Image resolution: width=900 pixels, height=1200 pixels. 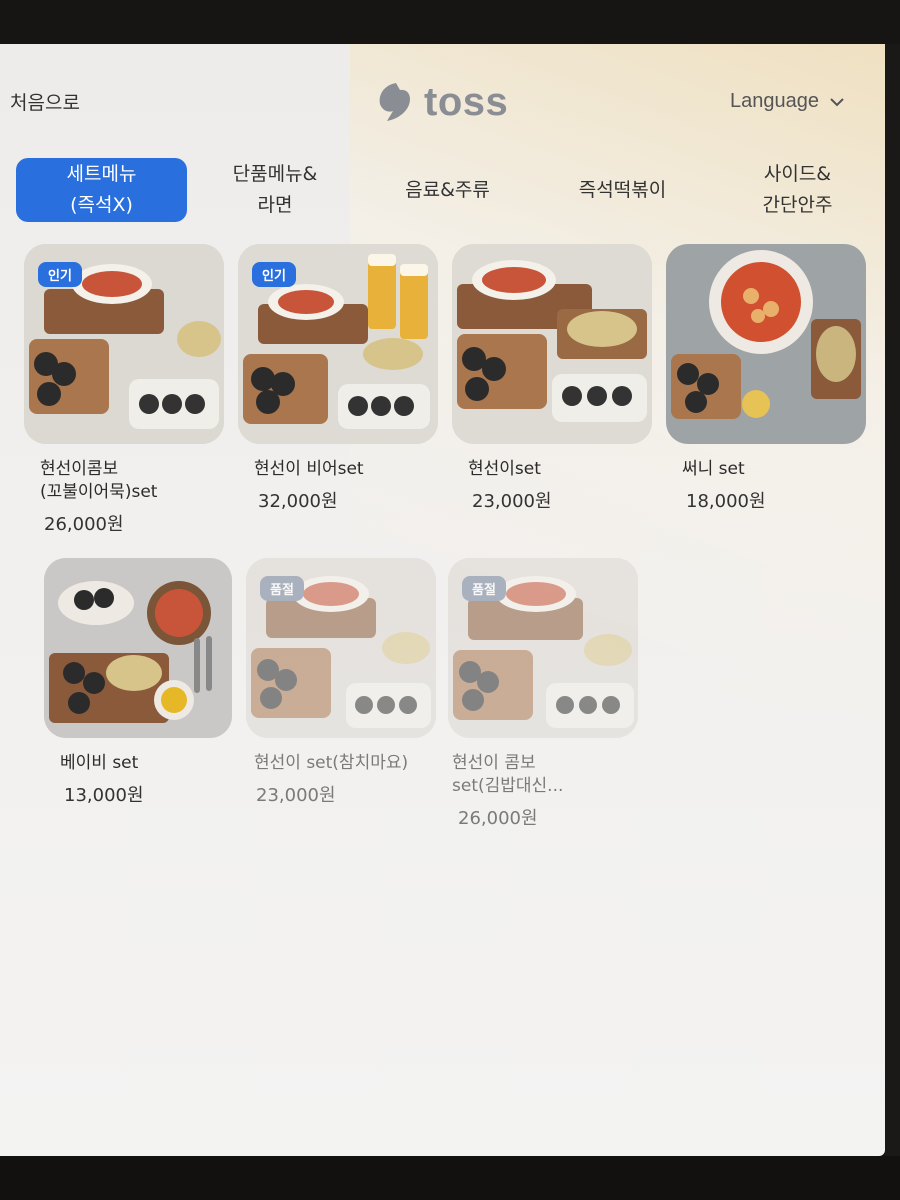 I want to click on tab-label: 음료&주류, so click(x=447, y=189).